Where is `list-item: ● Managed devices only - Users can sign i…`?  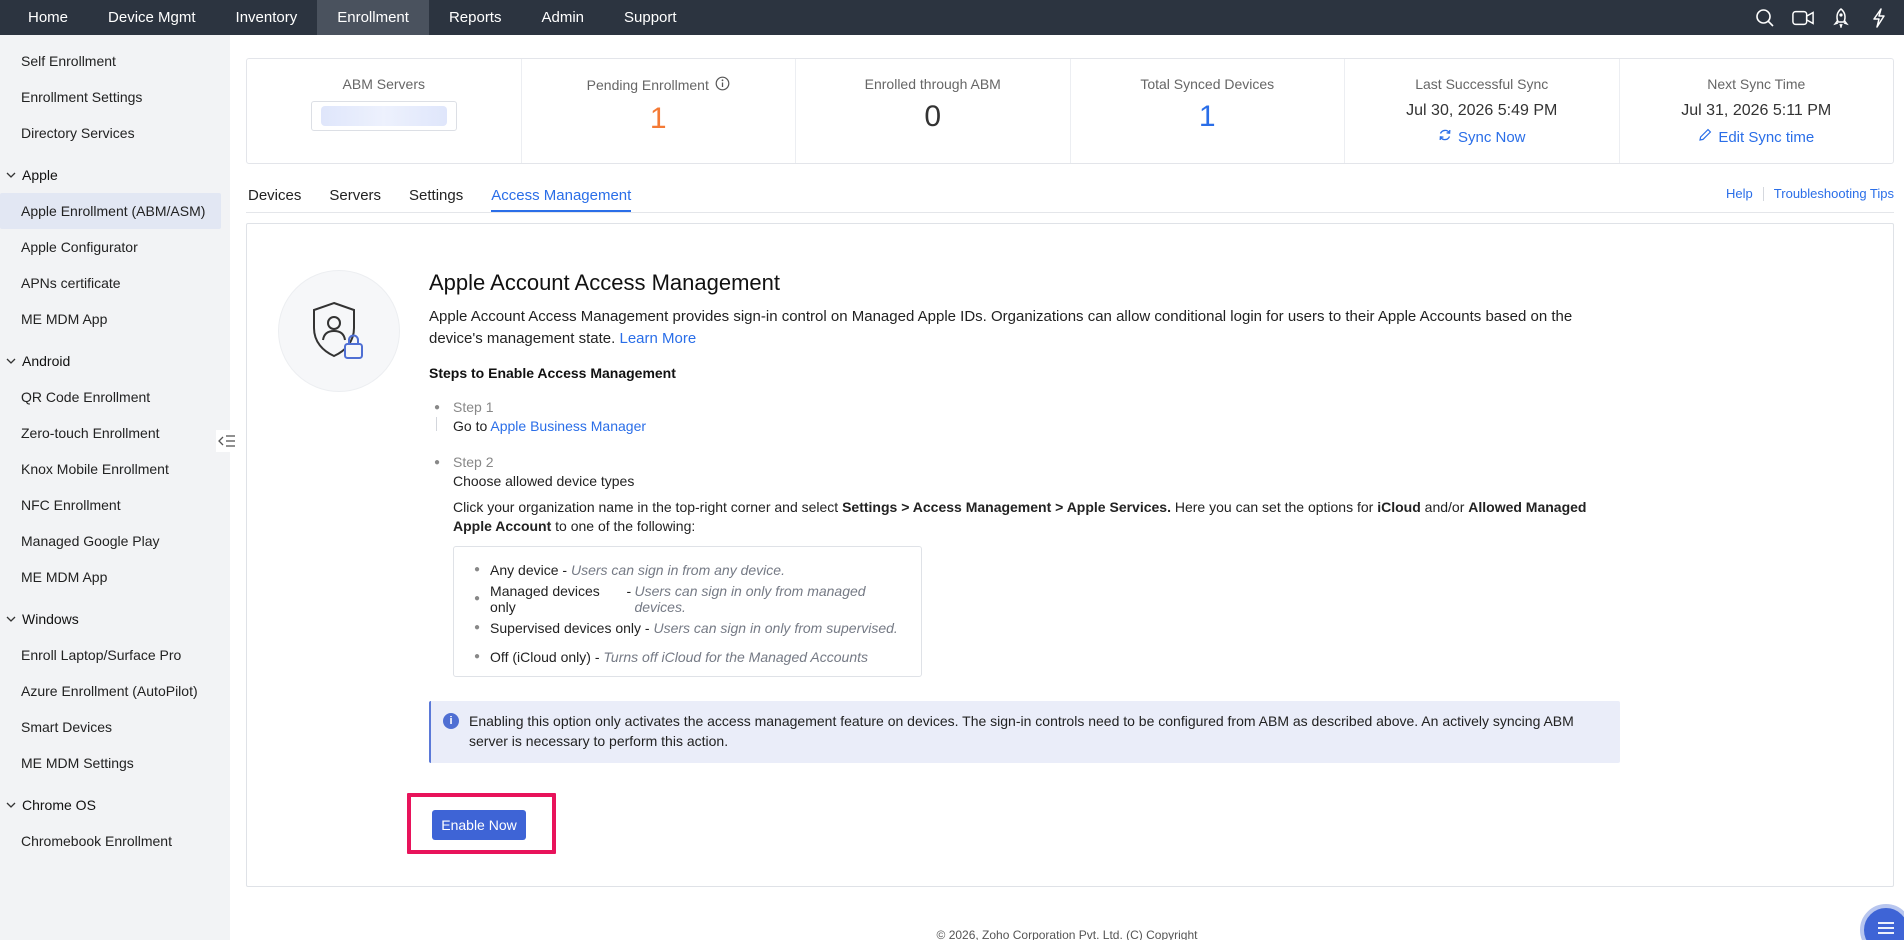 list-item: ● Managed devices only - Users can sign i… is located at coordinates (670, 598).